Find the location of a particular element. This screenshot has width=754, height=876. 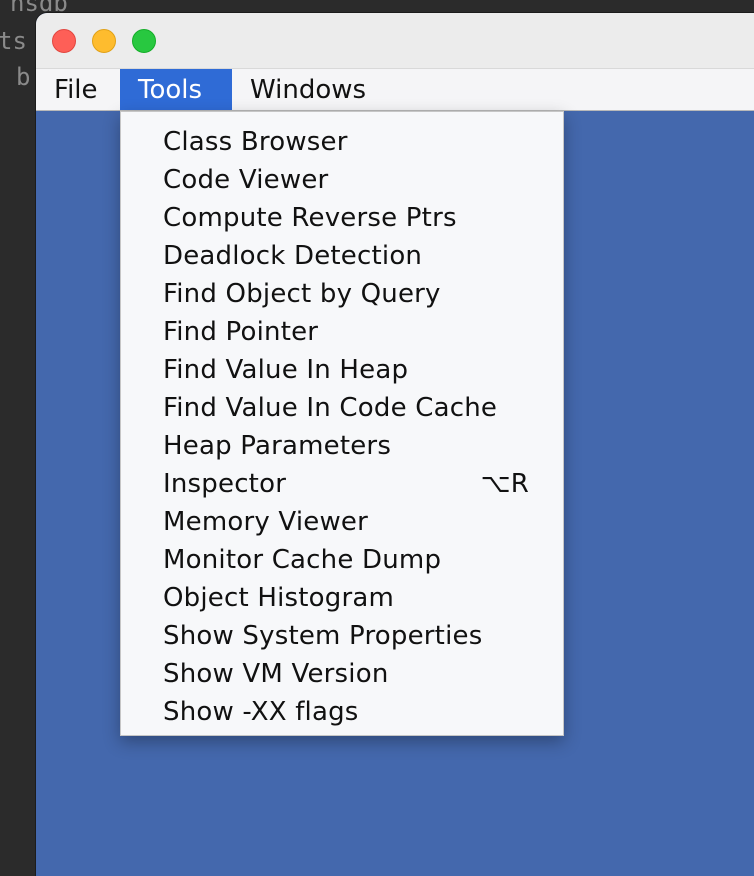

menu-windows: Windows is located at coordinates (308, 89).